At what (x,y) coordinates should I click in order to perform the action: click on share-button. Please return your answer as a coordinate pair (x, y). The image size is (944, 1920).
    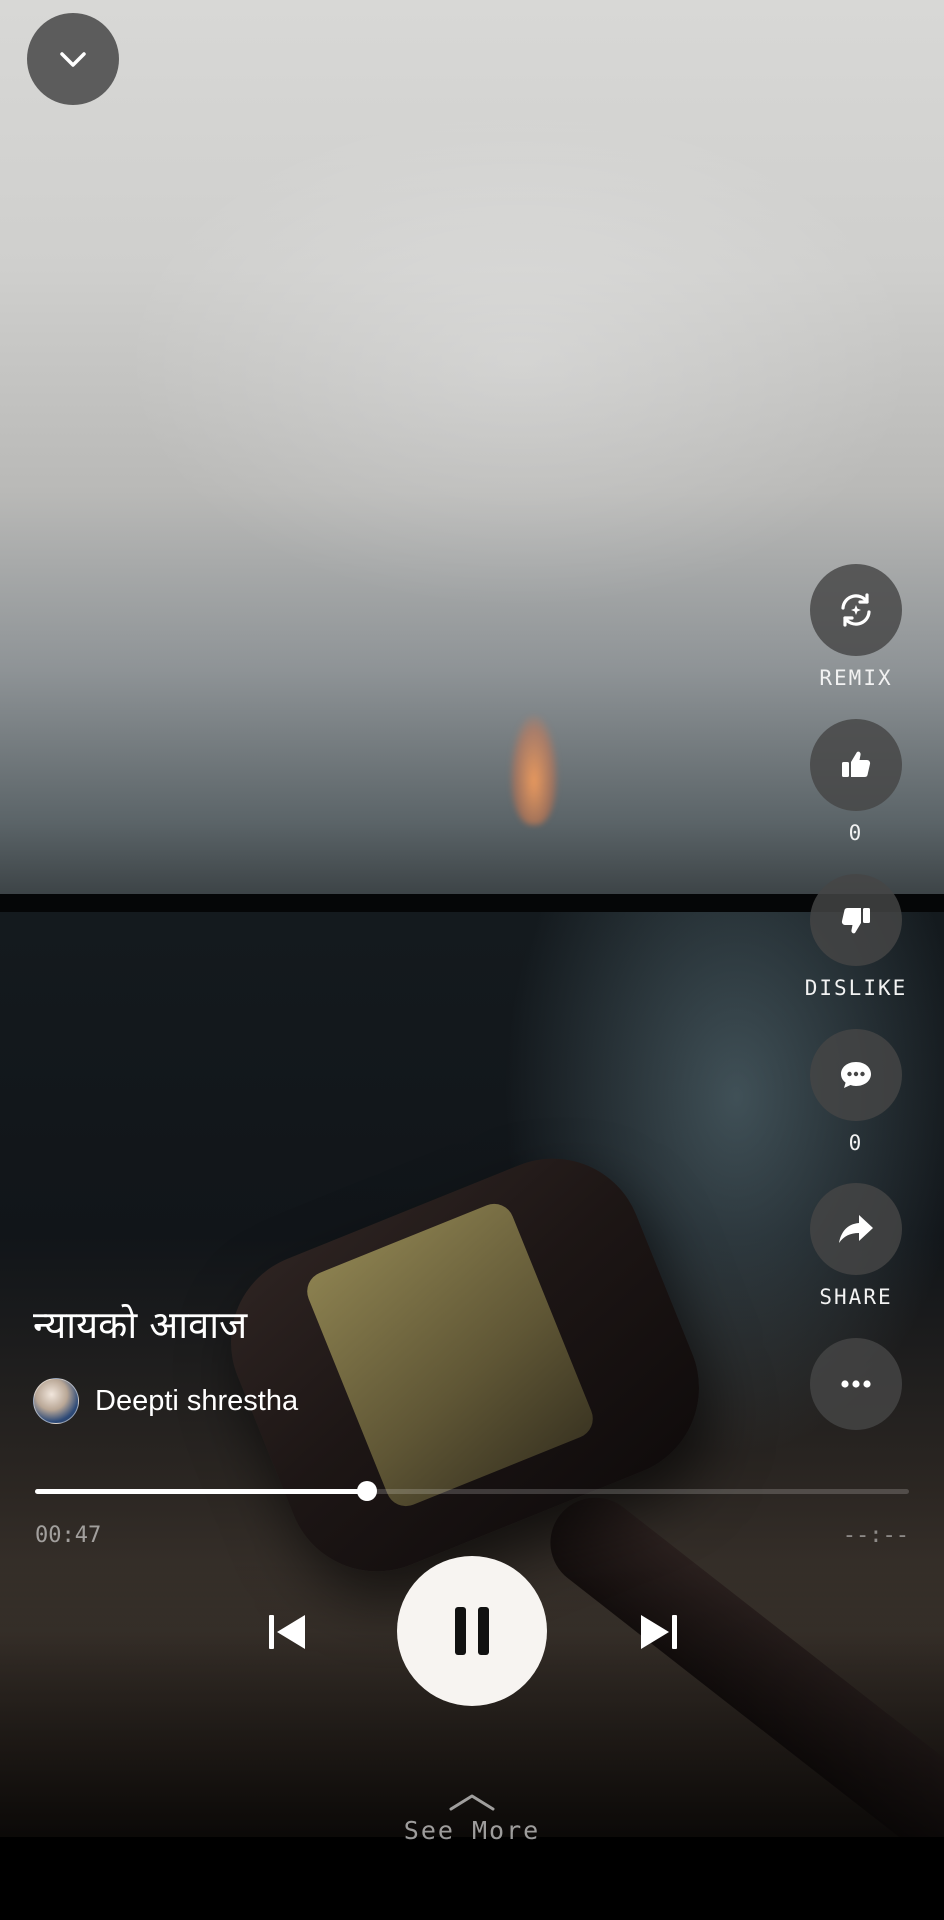
    Looking at the image, I should click on (856, 1229).